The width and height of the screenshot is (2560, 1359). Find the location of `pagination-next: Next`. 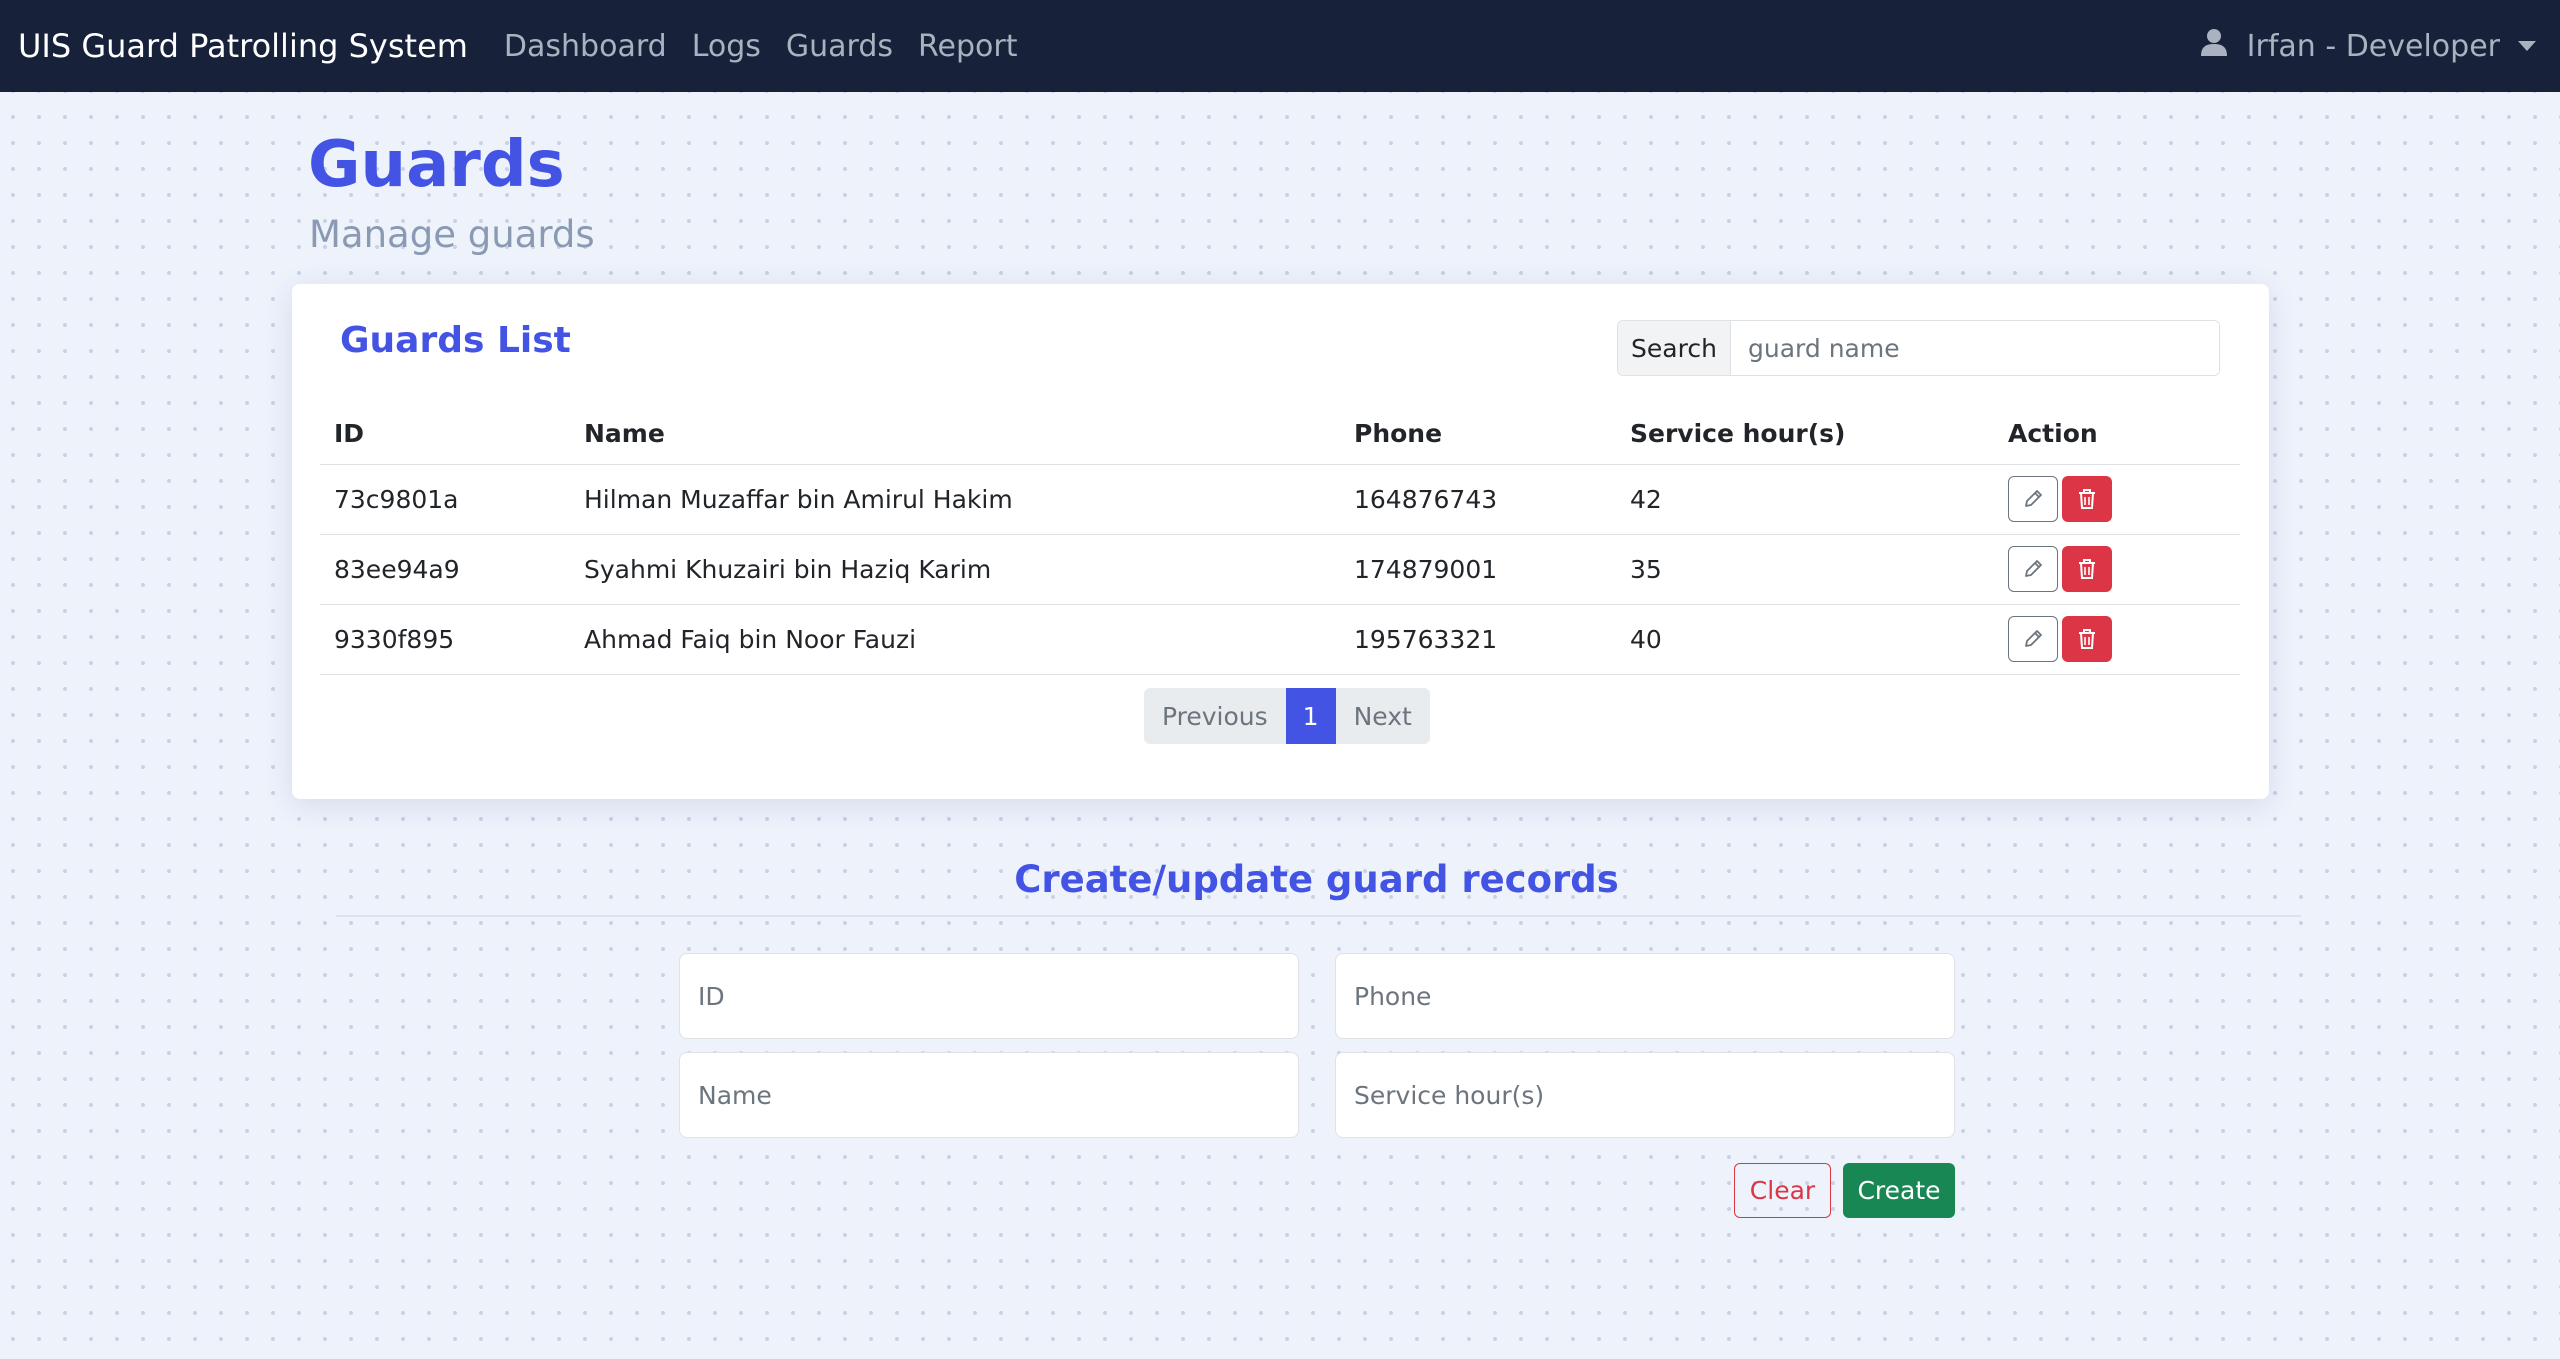

pagination-next: Next is located at coordinates (1382, 716).